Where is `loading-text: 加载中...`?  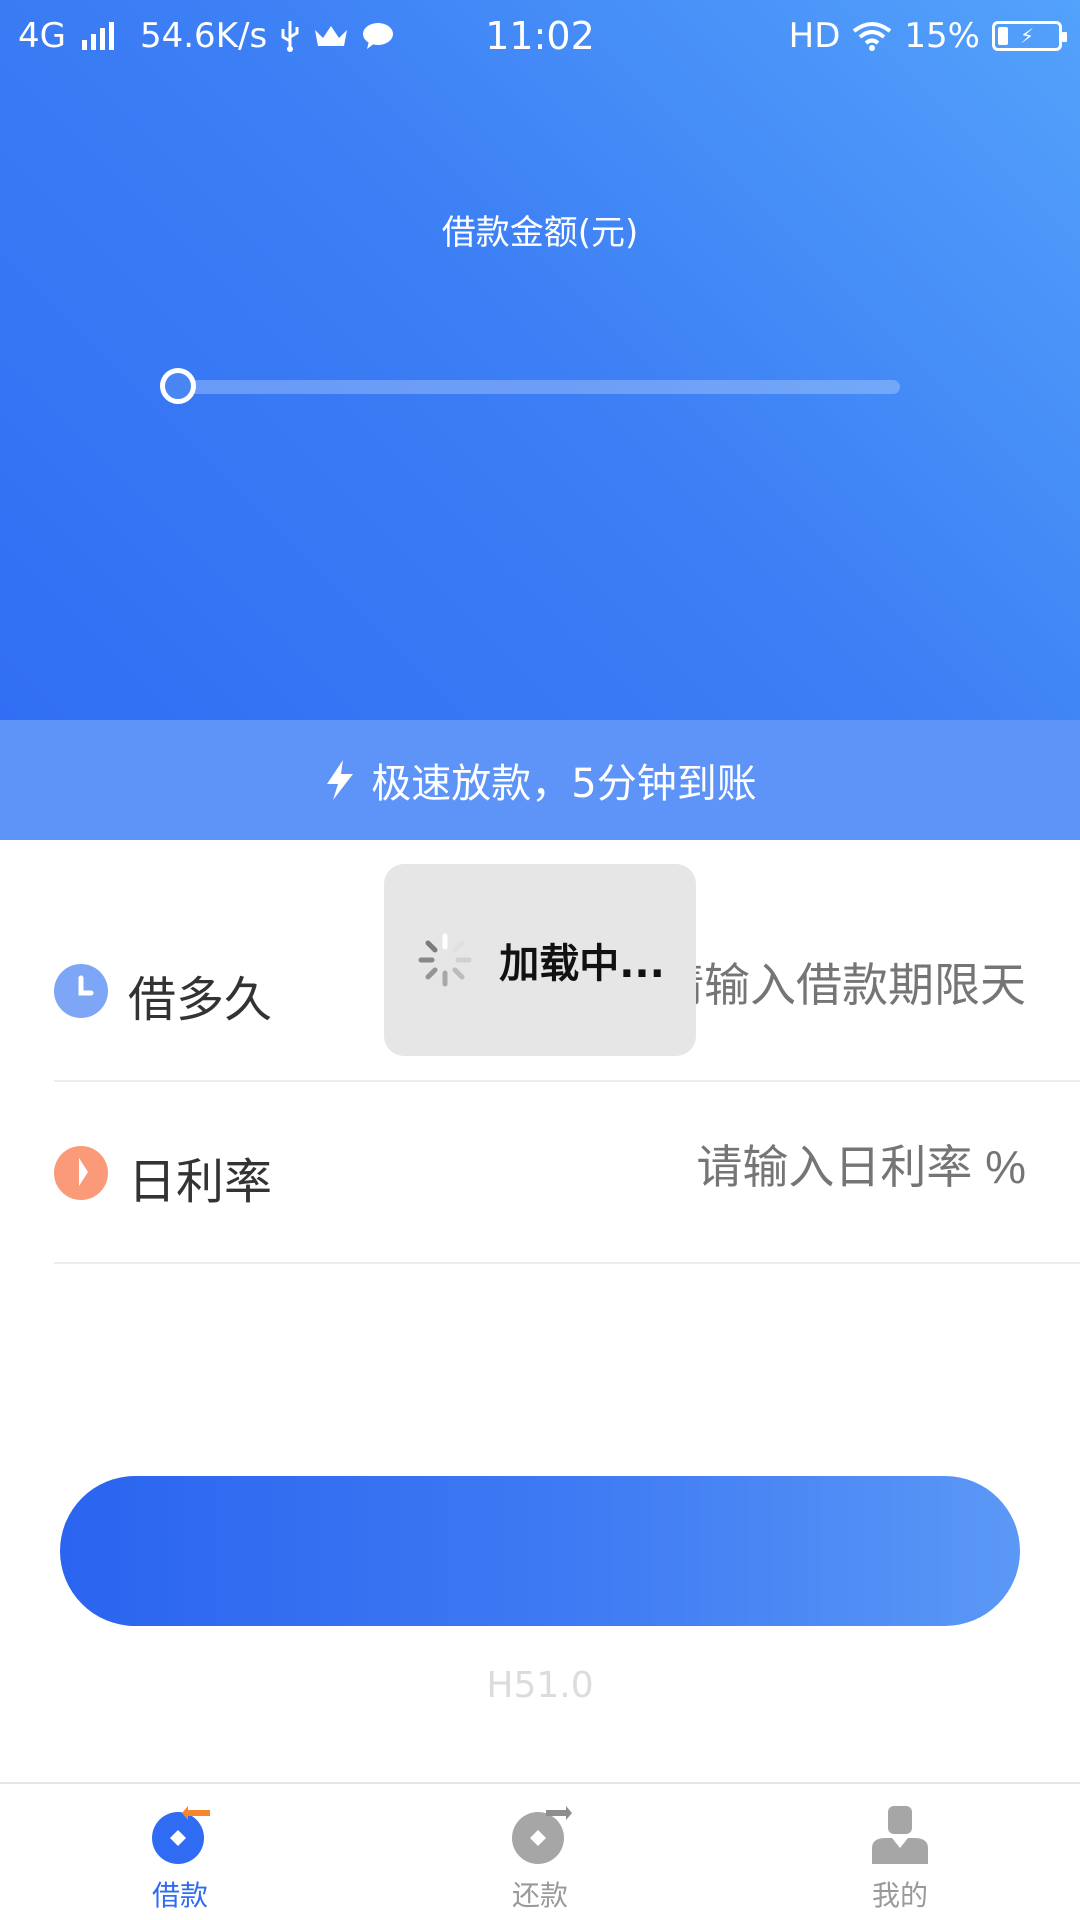
loading-text: 加载中... is located at coordinates (582, 964).